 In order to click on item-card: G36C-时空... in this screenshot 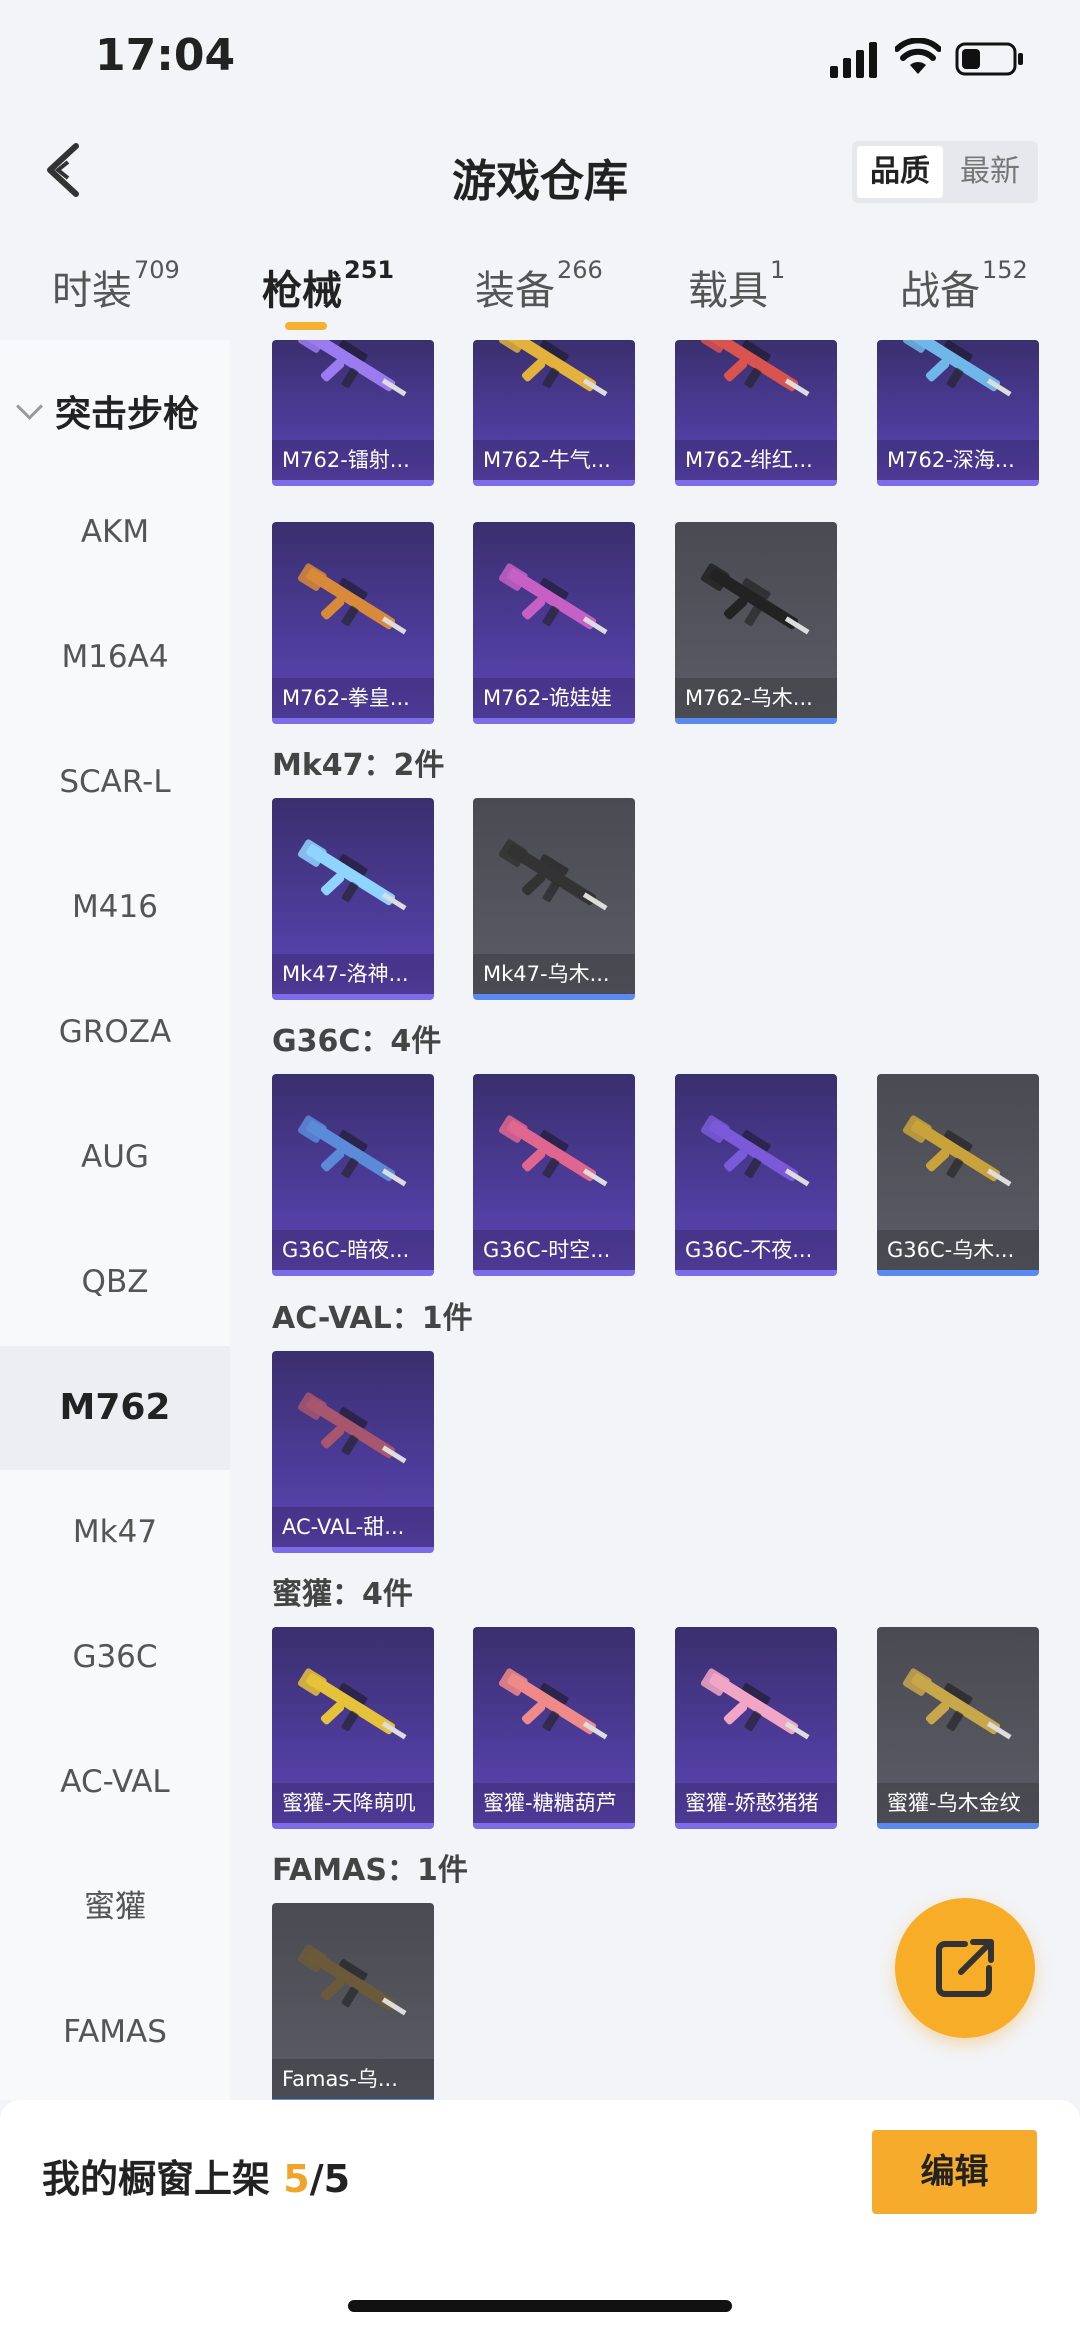, I will do `click(554, 1175)`.